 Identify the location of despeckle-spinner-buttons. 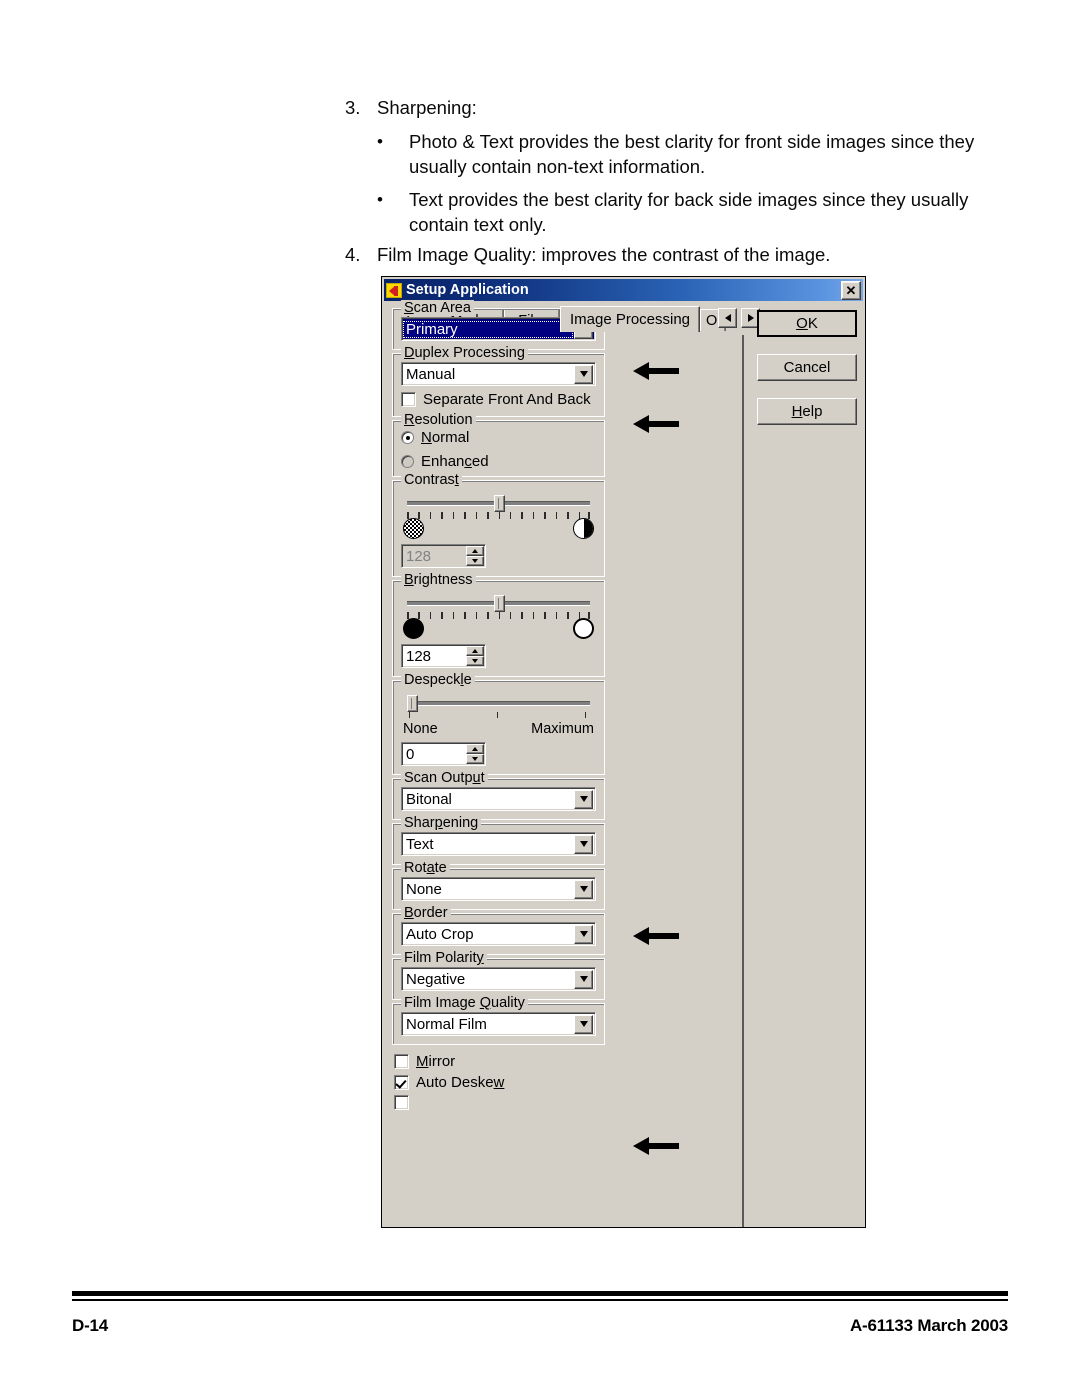
(475, 754).